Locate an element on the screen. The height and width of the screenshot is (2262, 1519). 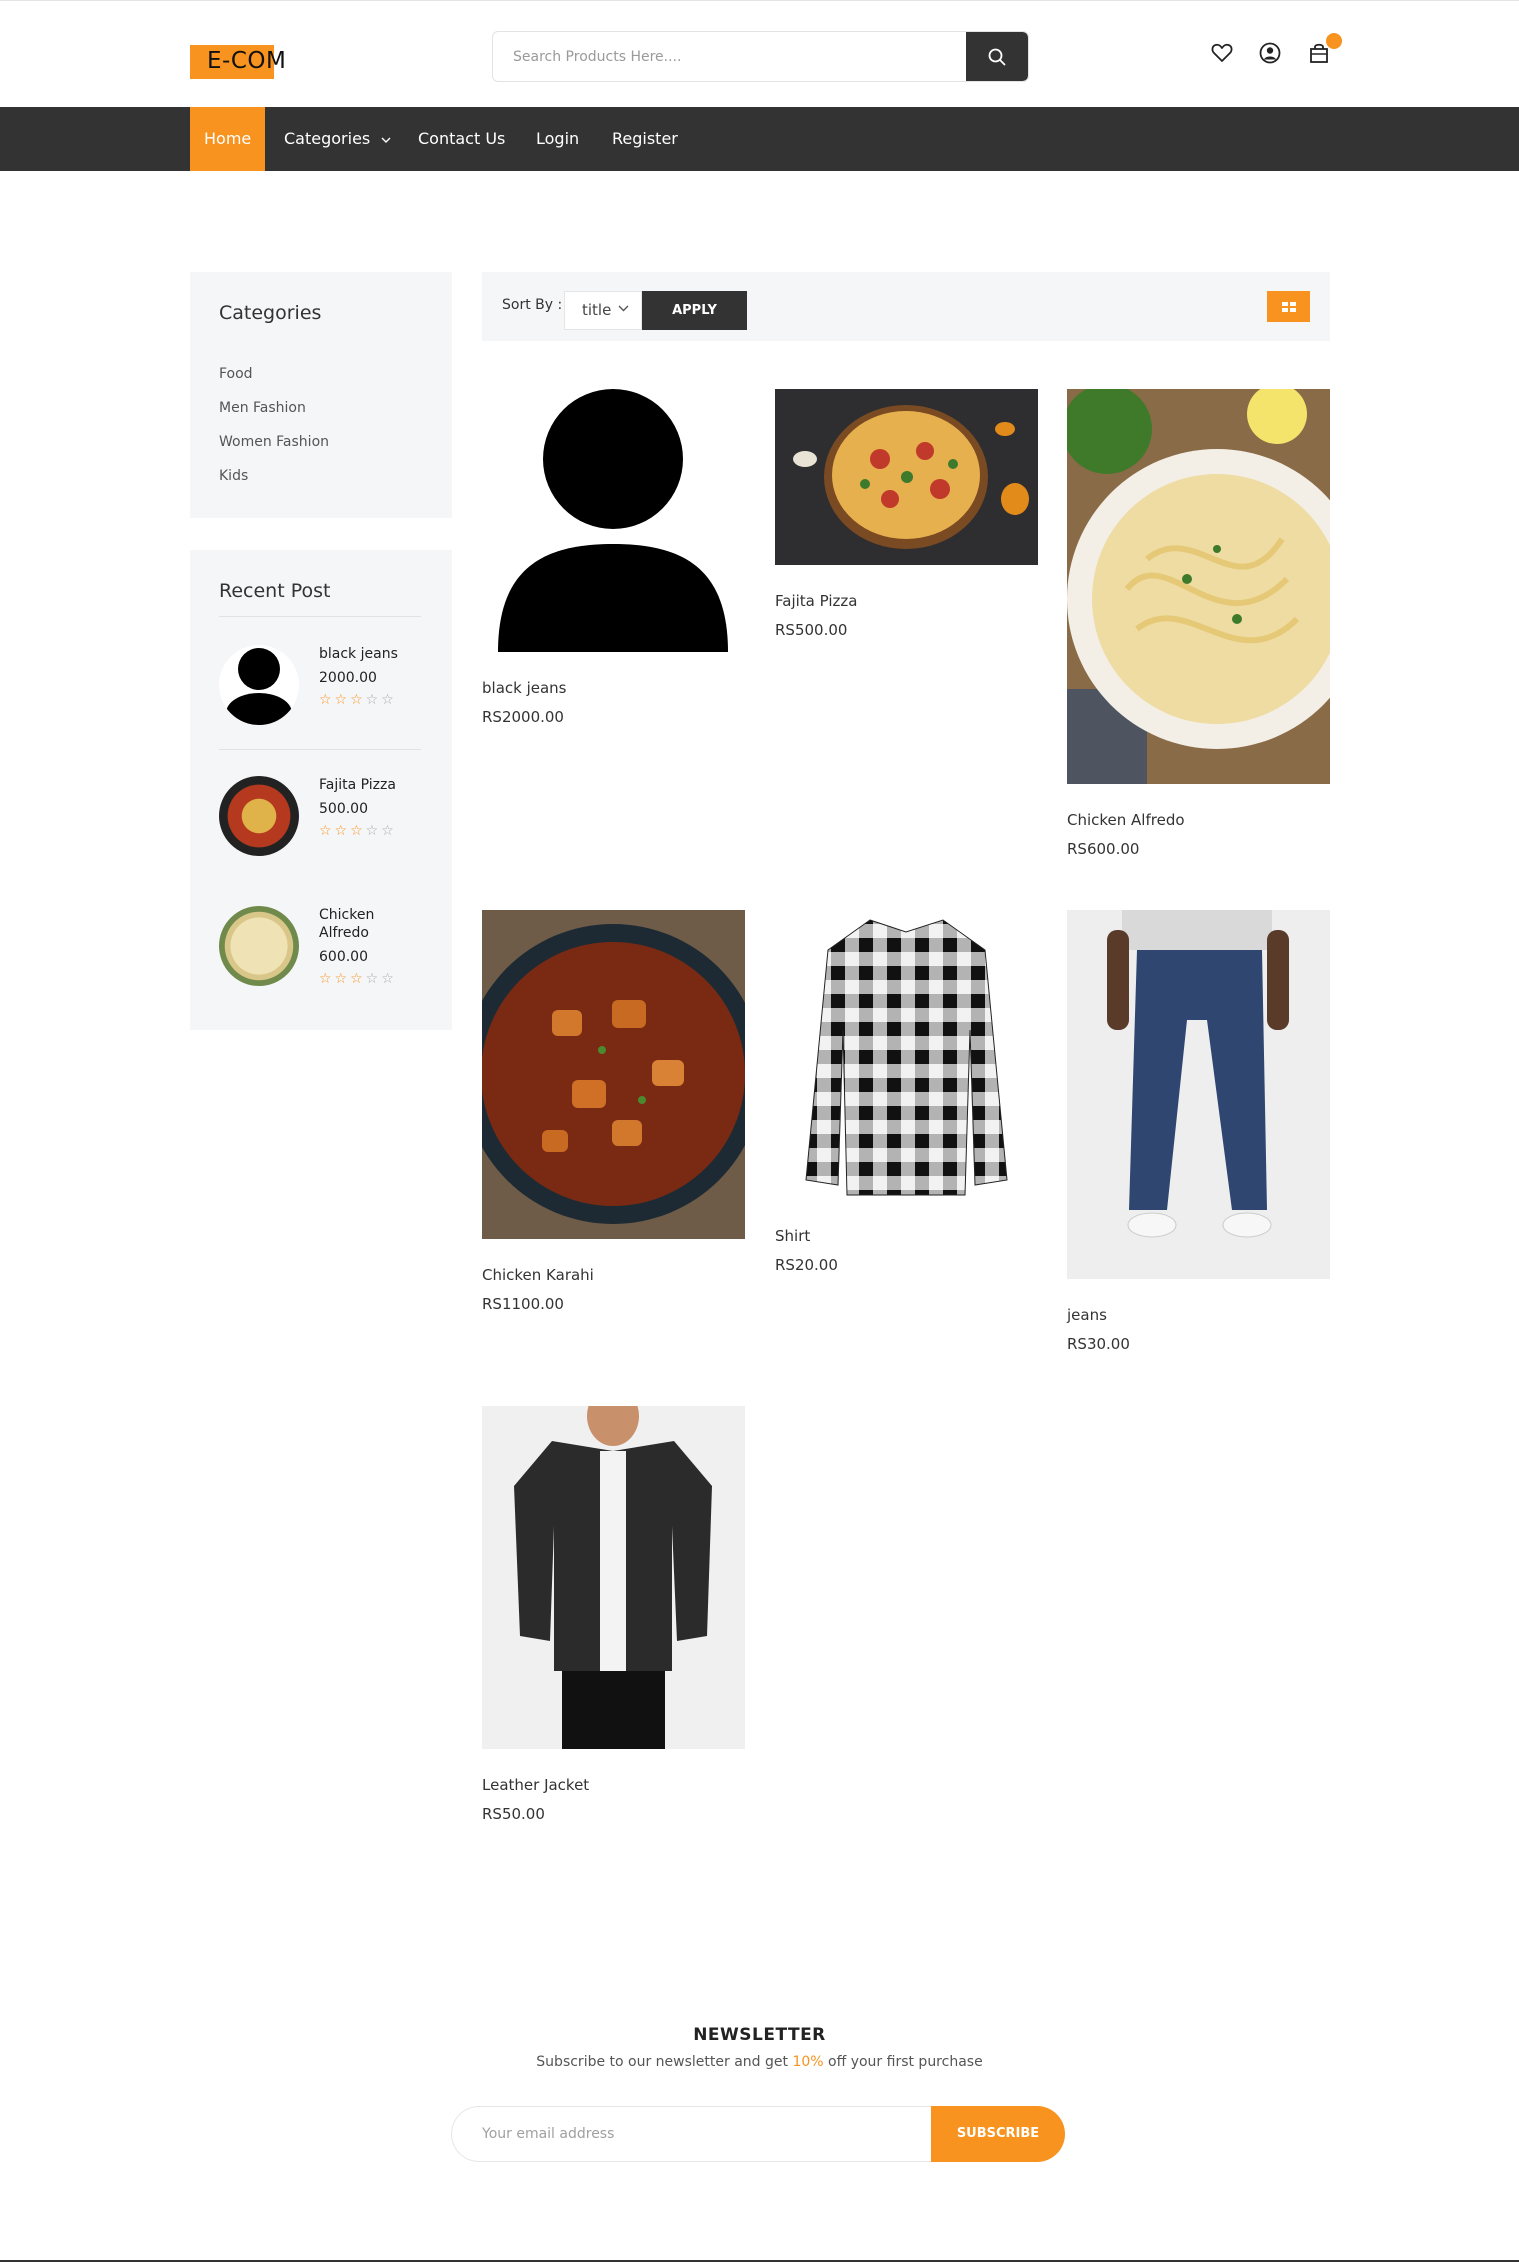
product-name: Fajita Pizza is located at coordinates (816, 601).